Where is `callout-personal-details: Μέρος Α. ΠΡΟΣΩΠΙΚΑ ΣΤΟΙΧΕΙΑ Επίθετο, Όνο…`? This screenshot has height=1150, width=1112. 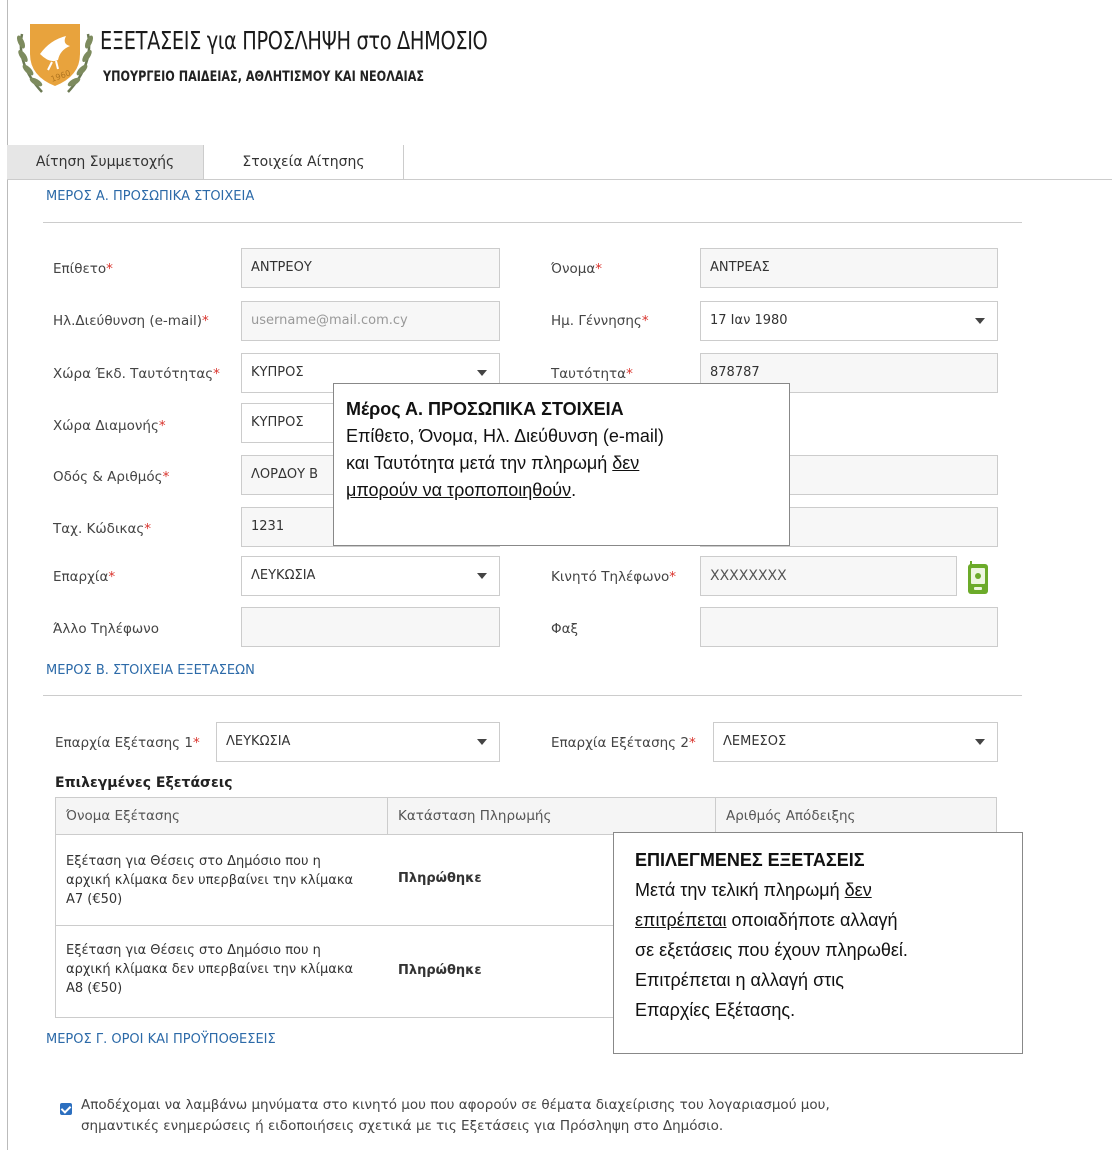
callout-personal-details: Μέρος Α. ΠΡΟΣΩΠΙΚΑ ΣΤΟΙΧΕΙΑ Επίθετο, Όνο… is located at coordinates (561, 464).